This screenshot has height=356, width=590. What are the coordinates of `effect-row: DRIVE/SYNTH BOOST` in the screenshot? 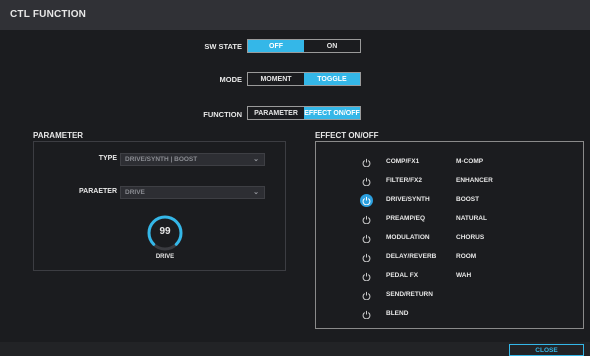 It's located at (449, 203).